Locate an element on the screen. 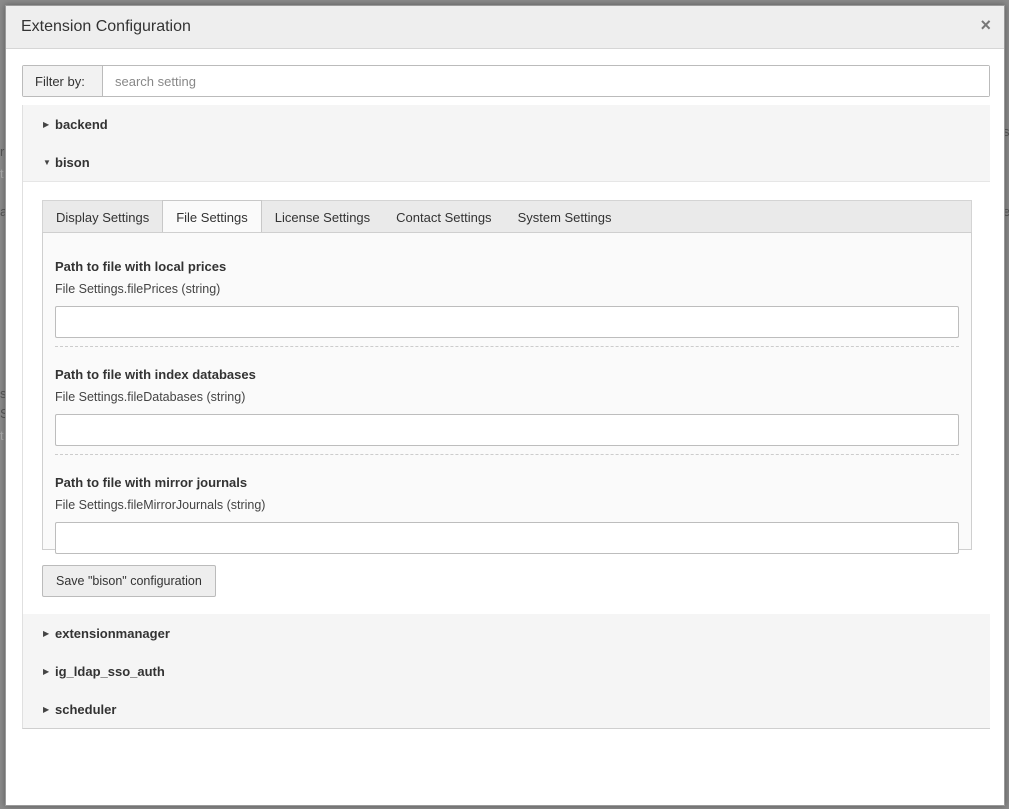 Image resolution: width=1009 pixels, height=809 pixels. close-icon: × is located at coordinates (985, 25).